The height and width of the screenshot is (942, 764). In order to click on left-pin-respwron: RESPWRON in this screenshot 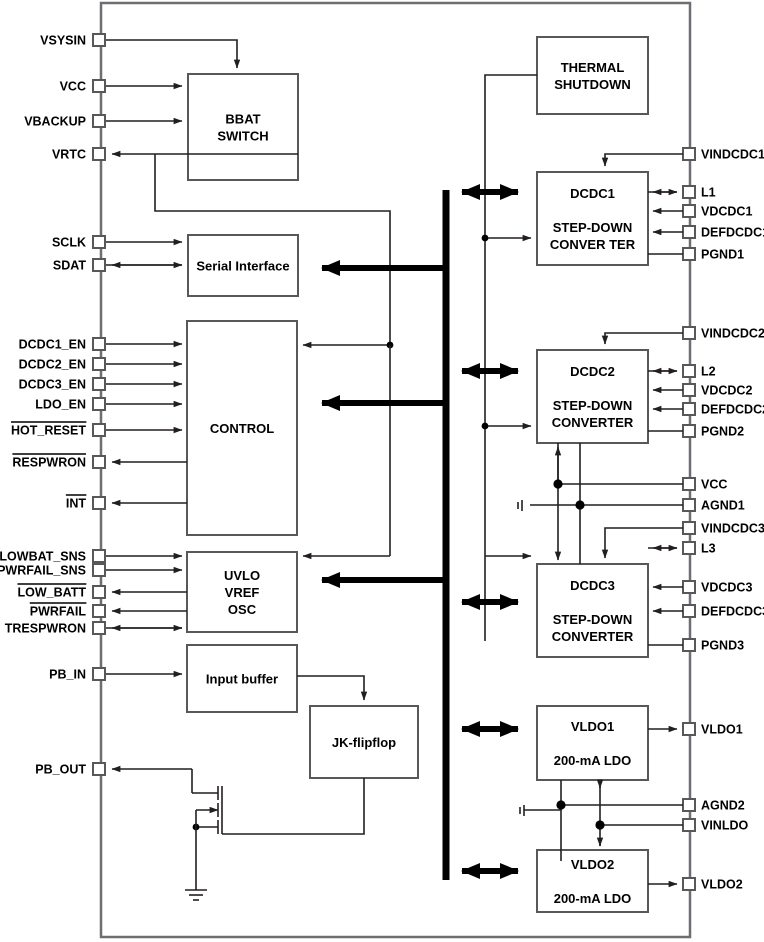, I will do `click(59, 461)`.